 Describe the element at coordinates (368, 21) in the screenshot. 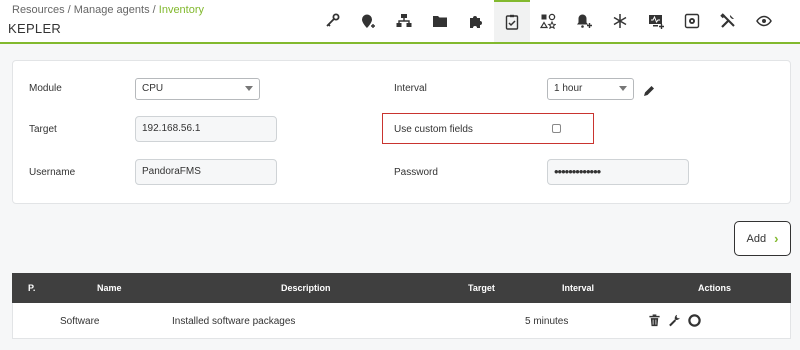

I see `map-pin-add-icon` at that location.